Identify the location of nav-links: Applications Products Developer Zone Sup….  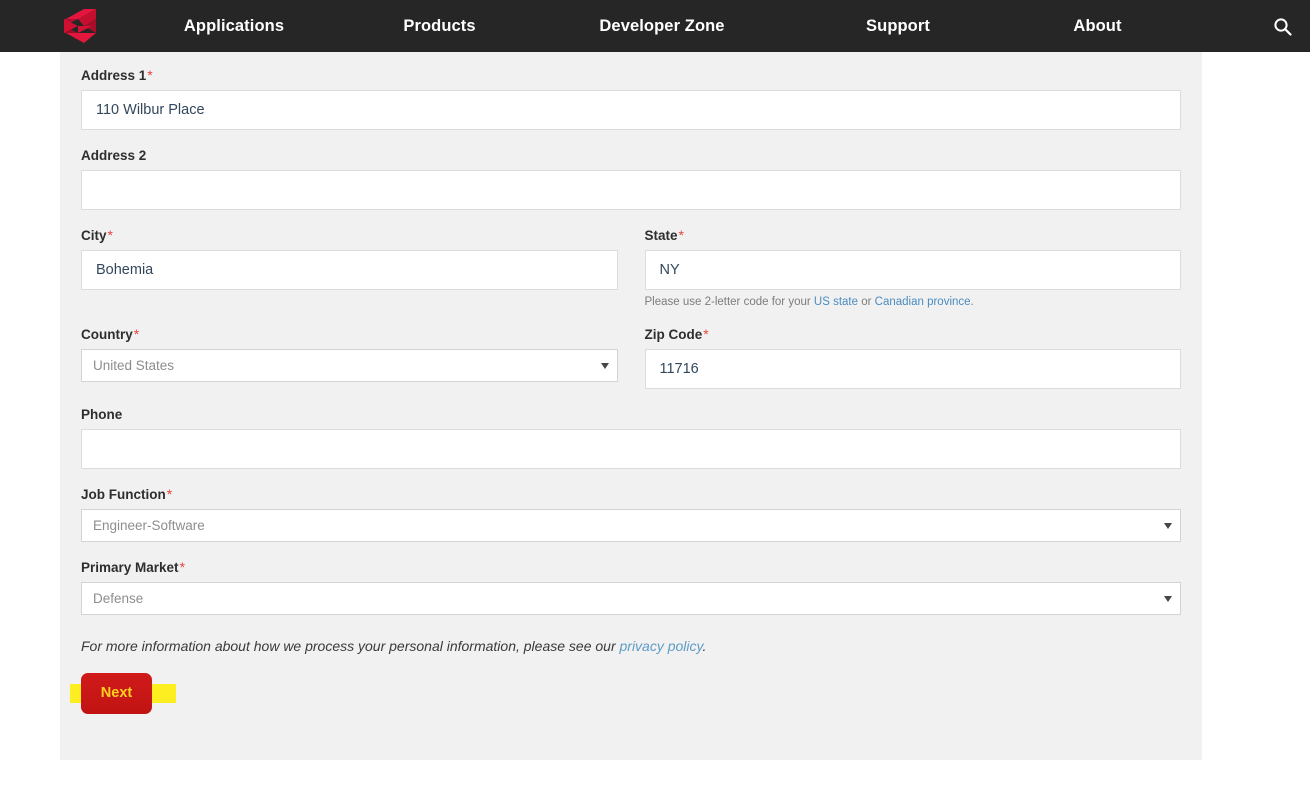
(695, 26).